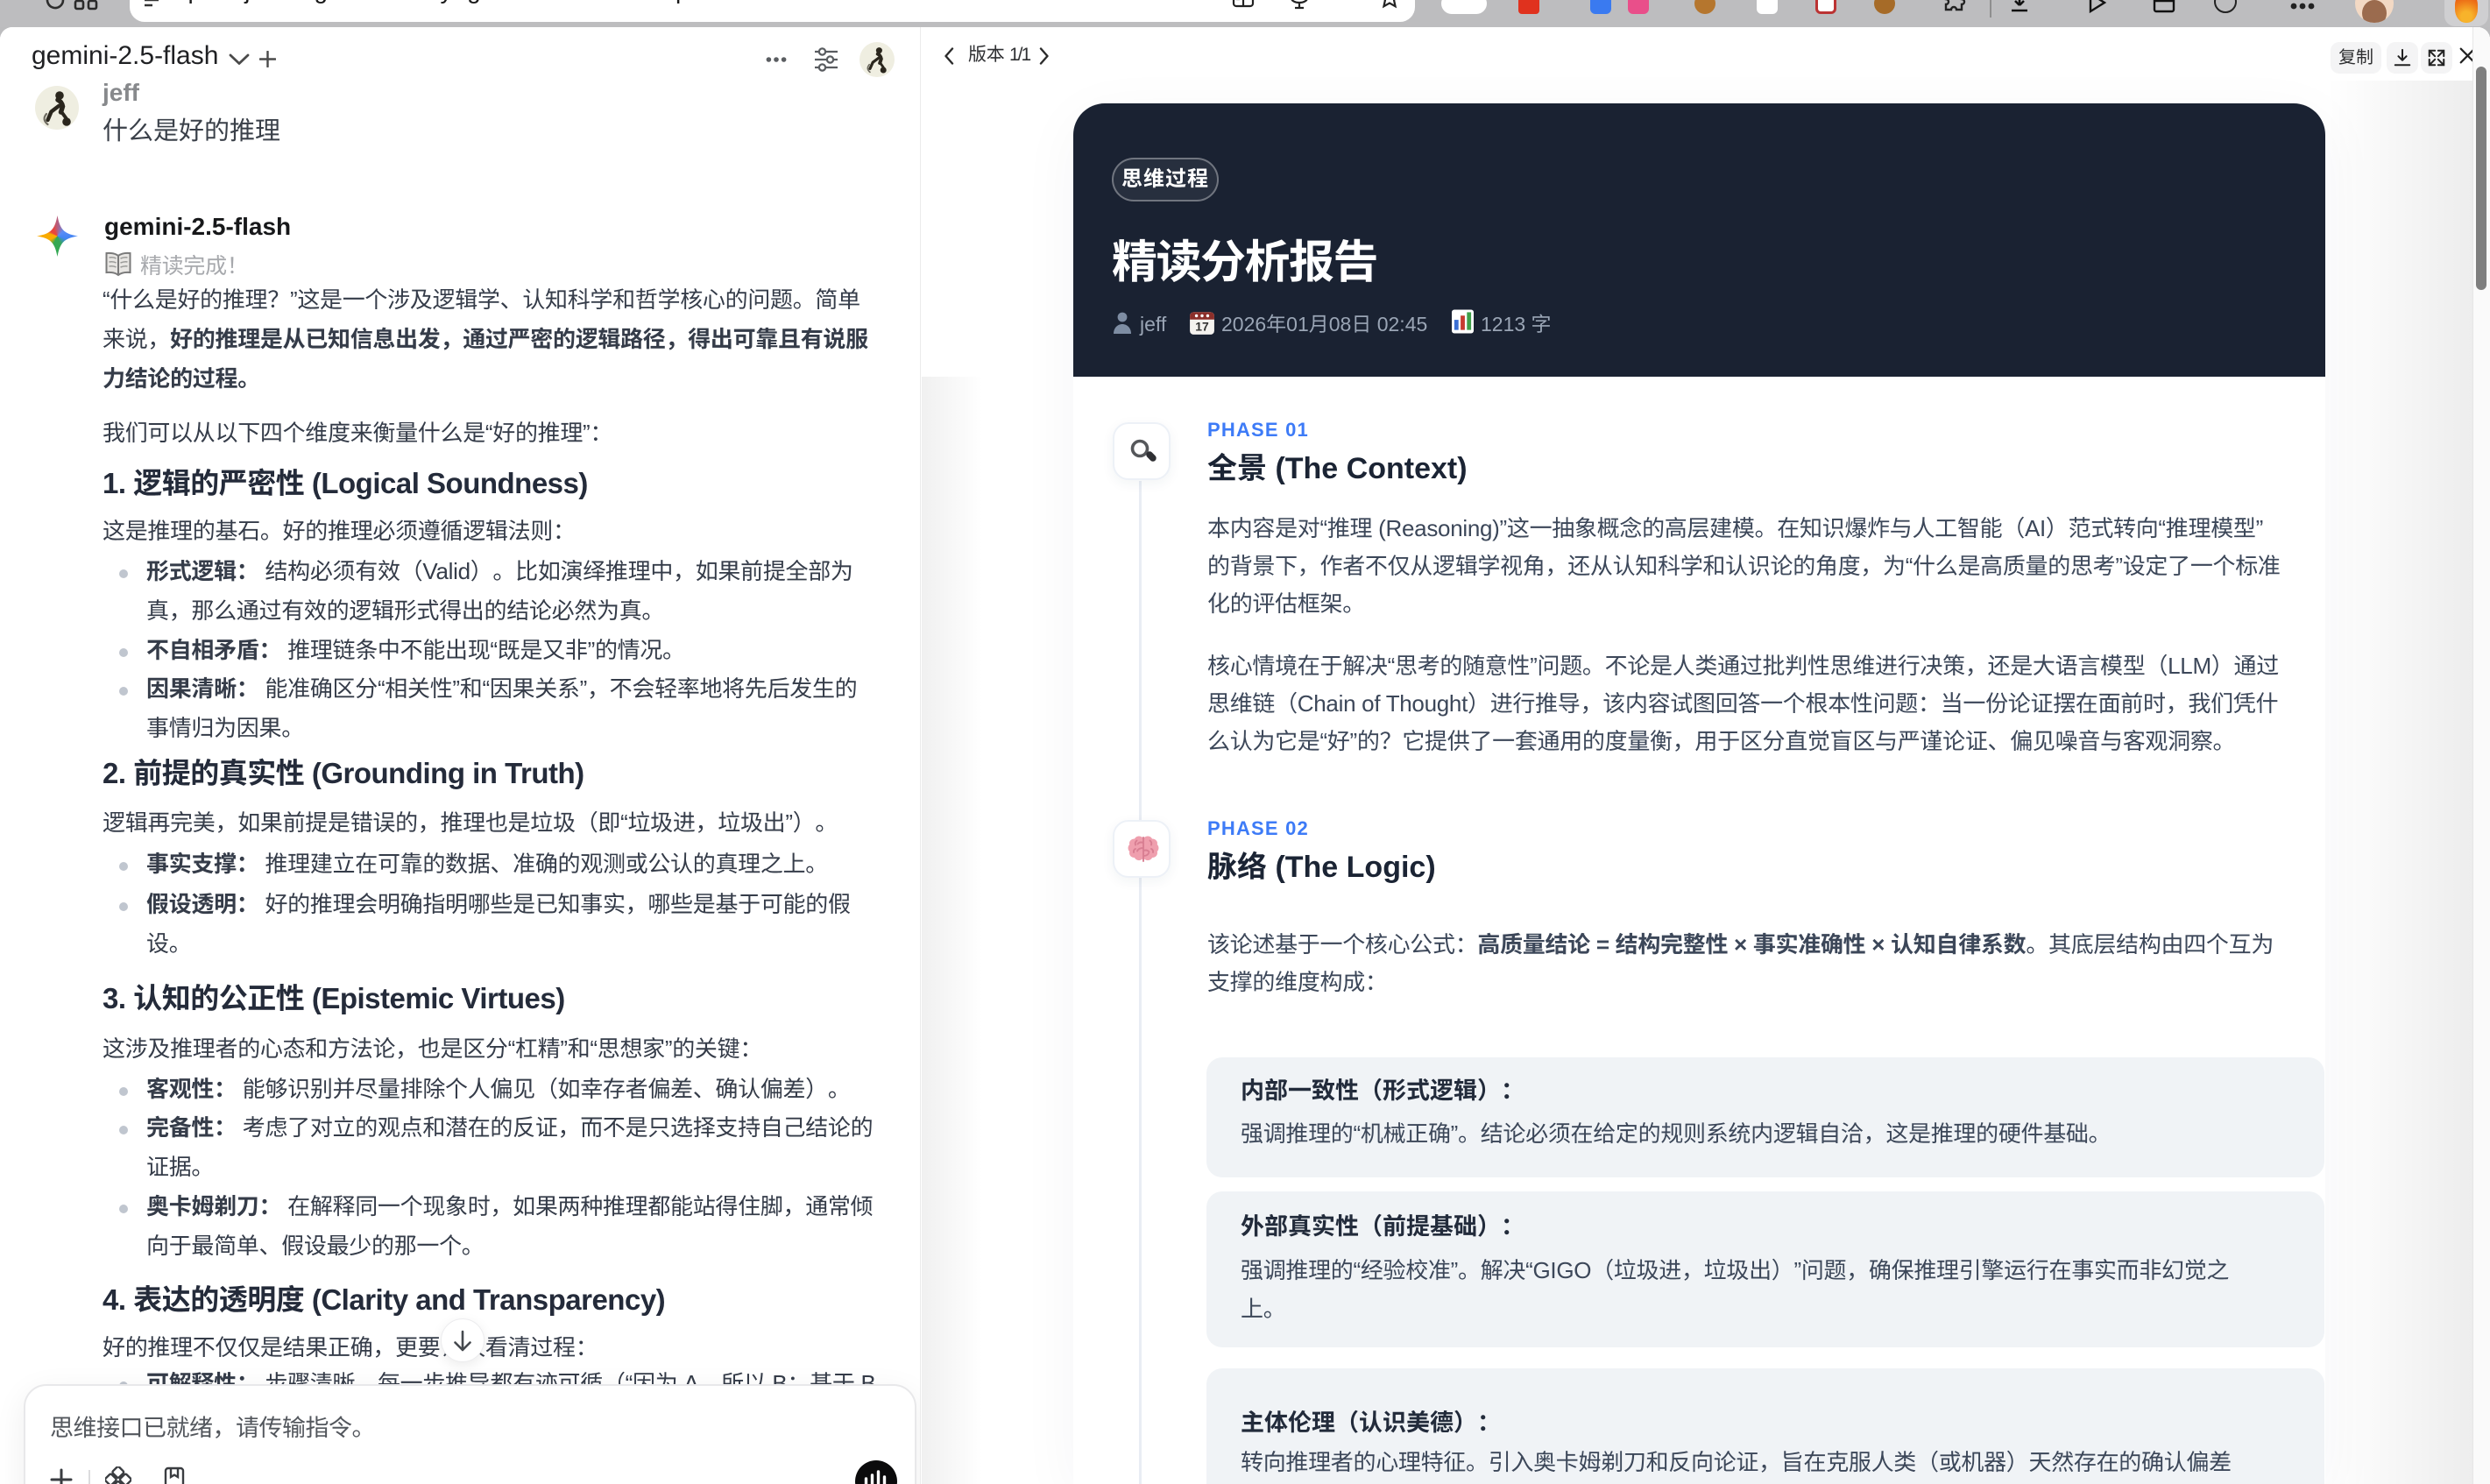 Image resolution: width=2490 pixels, height=1484 pixels. What do you see at coordinates (1202, 327) in the screenshot?
I see `svg-text: 17` at bounding box center [1202, 327].